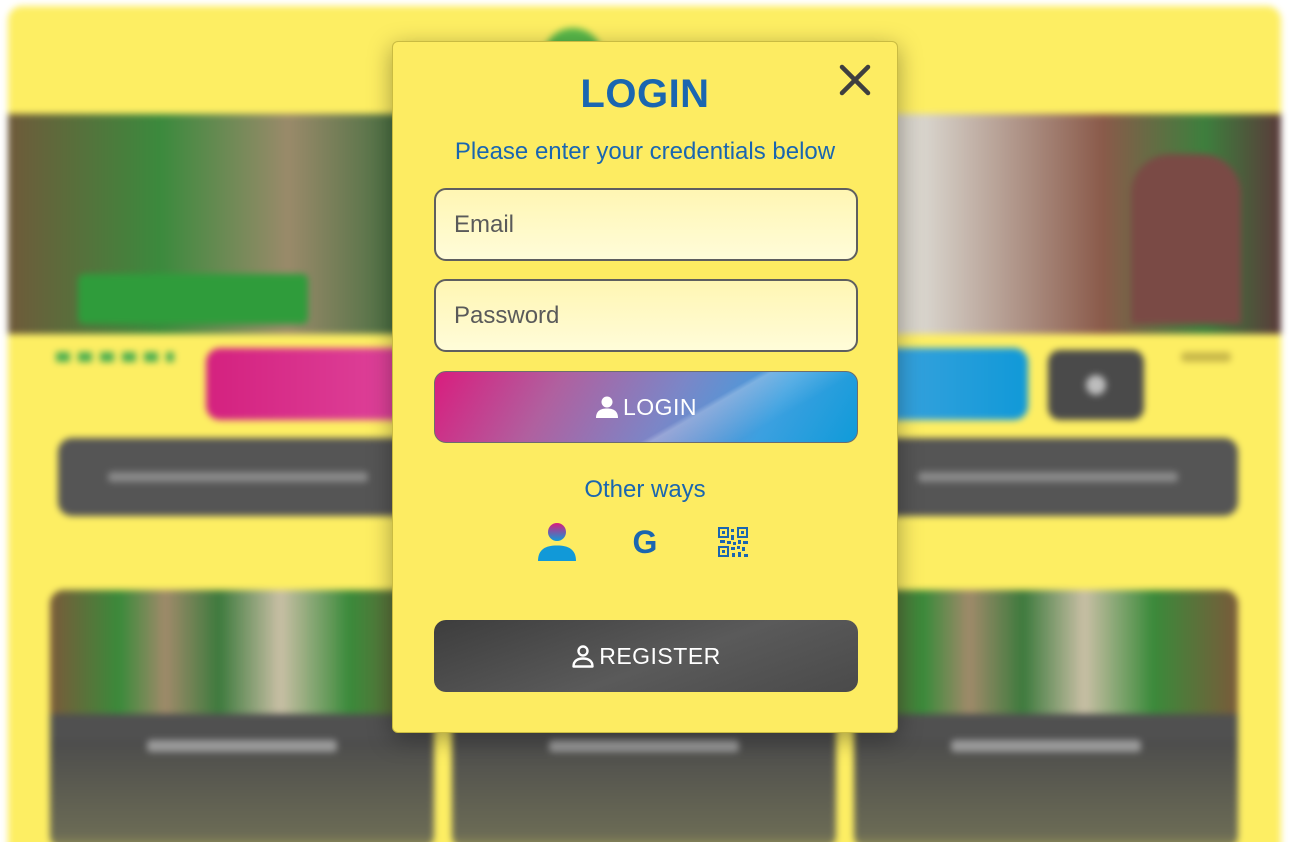 Image resolution: width=1289 pixels, height=842 pixels. I want to click on register-button: REGISTER, so click(646, 656).